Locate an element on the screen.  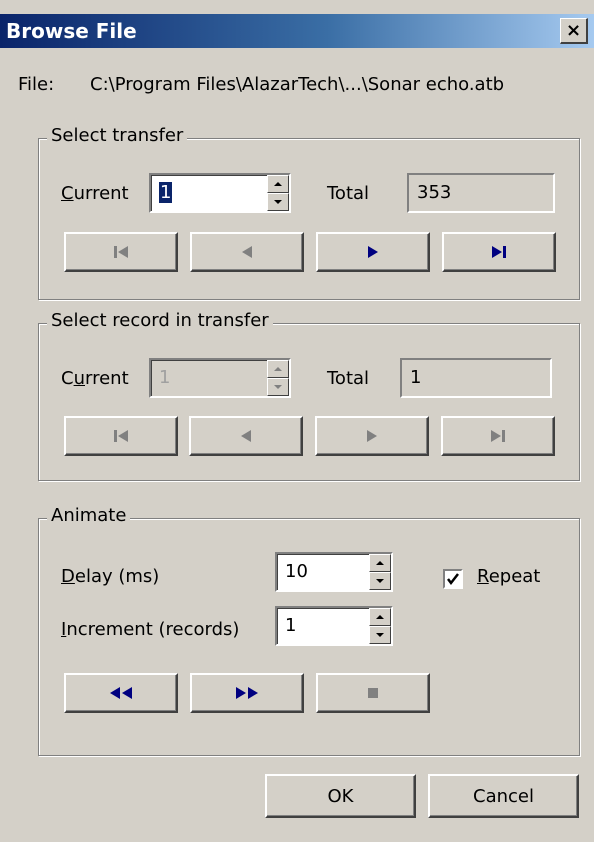
record-current-input: 1 is located at coordinates (164, 377).